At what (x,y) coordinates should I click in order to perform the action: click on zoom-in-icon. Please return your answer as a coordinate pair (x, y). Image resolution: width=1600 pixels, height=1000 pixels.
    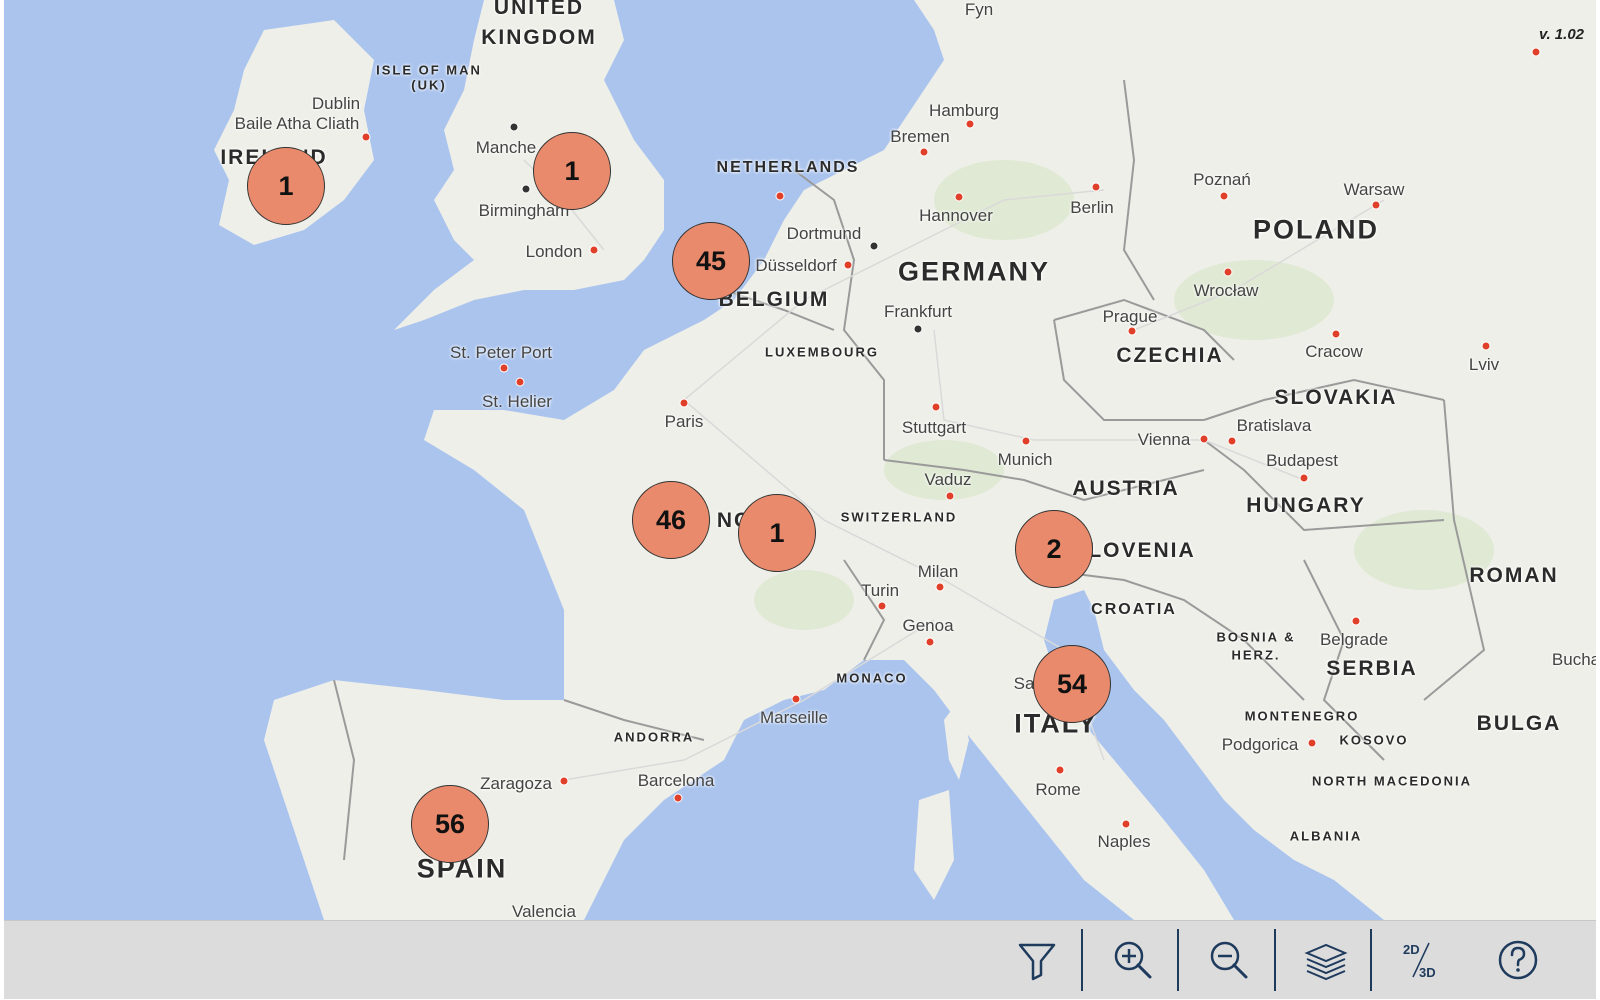
    Looking at the image, I should click on (1133, 960).